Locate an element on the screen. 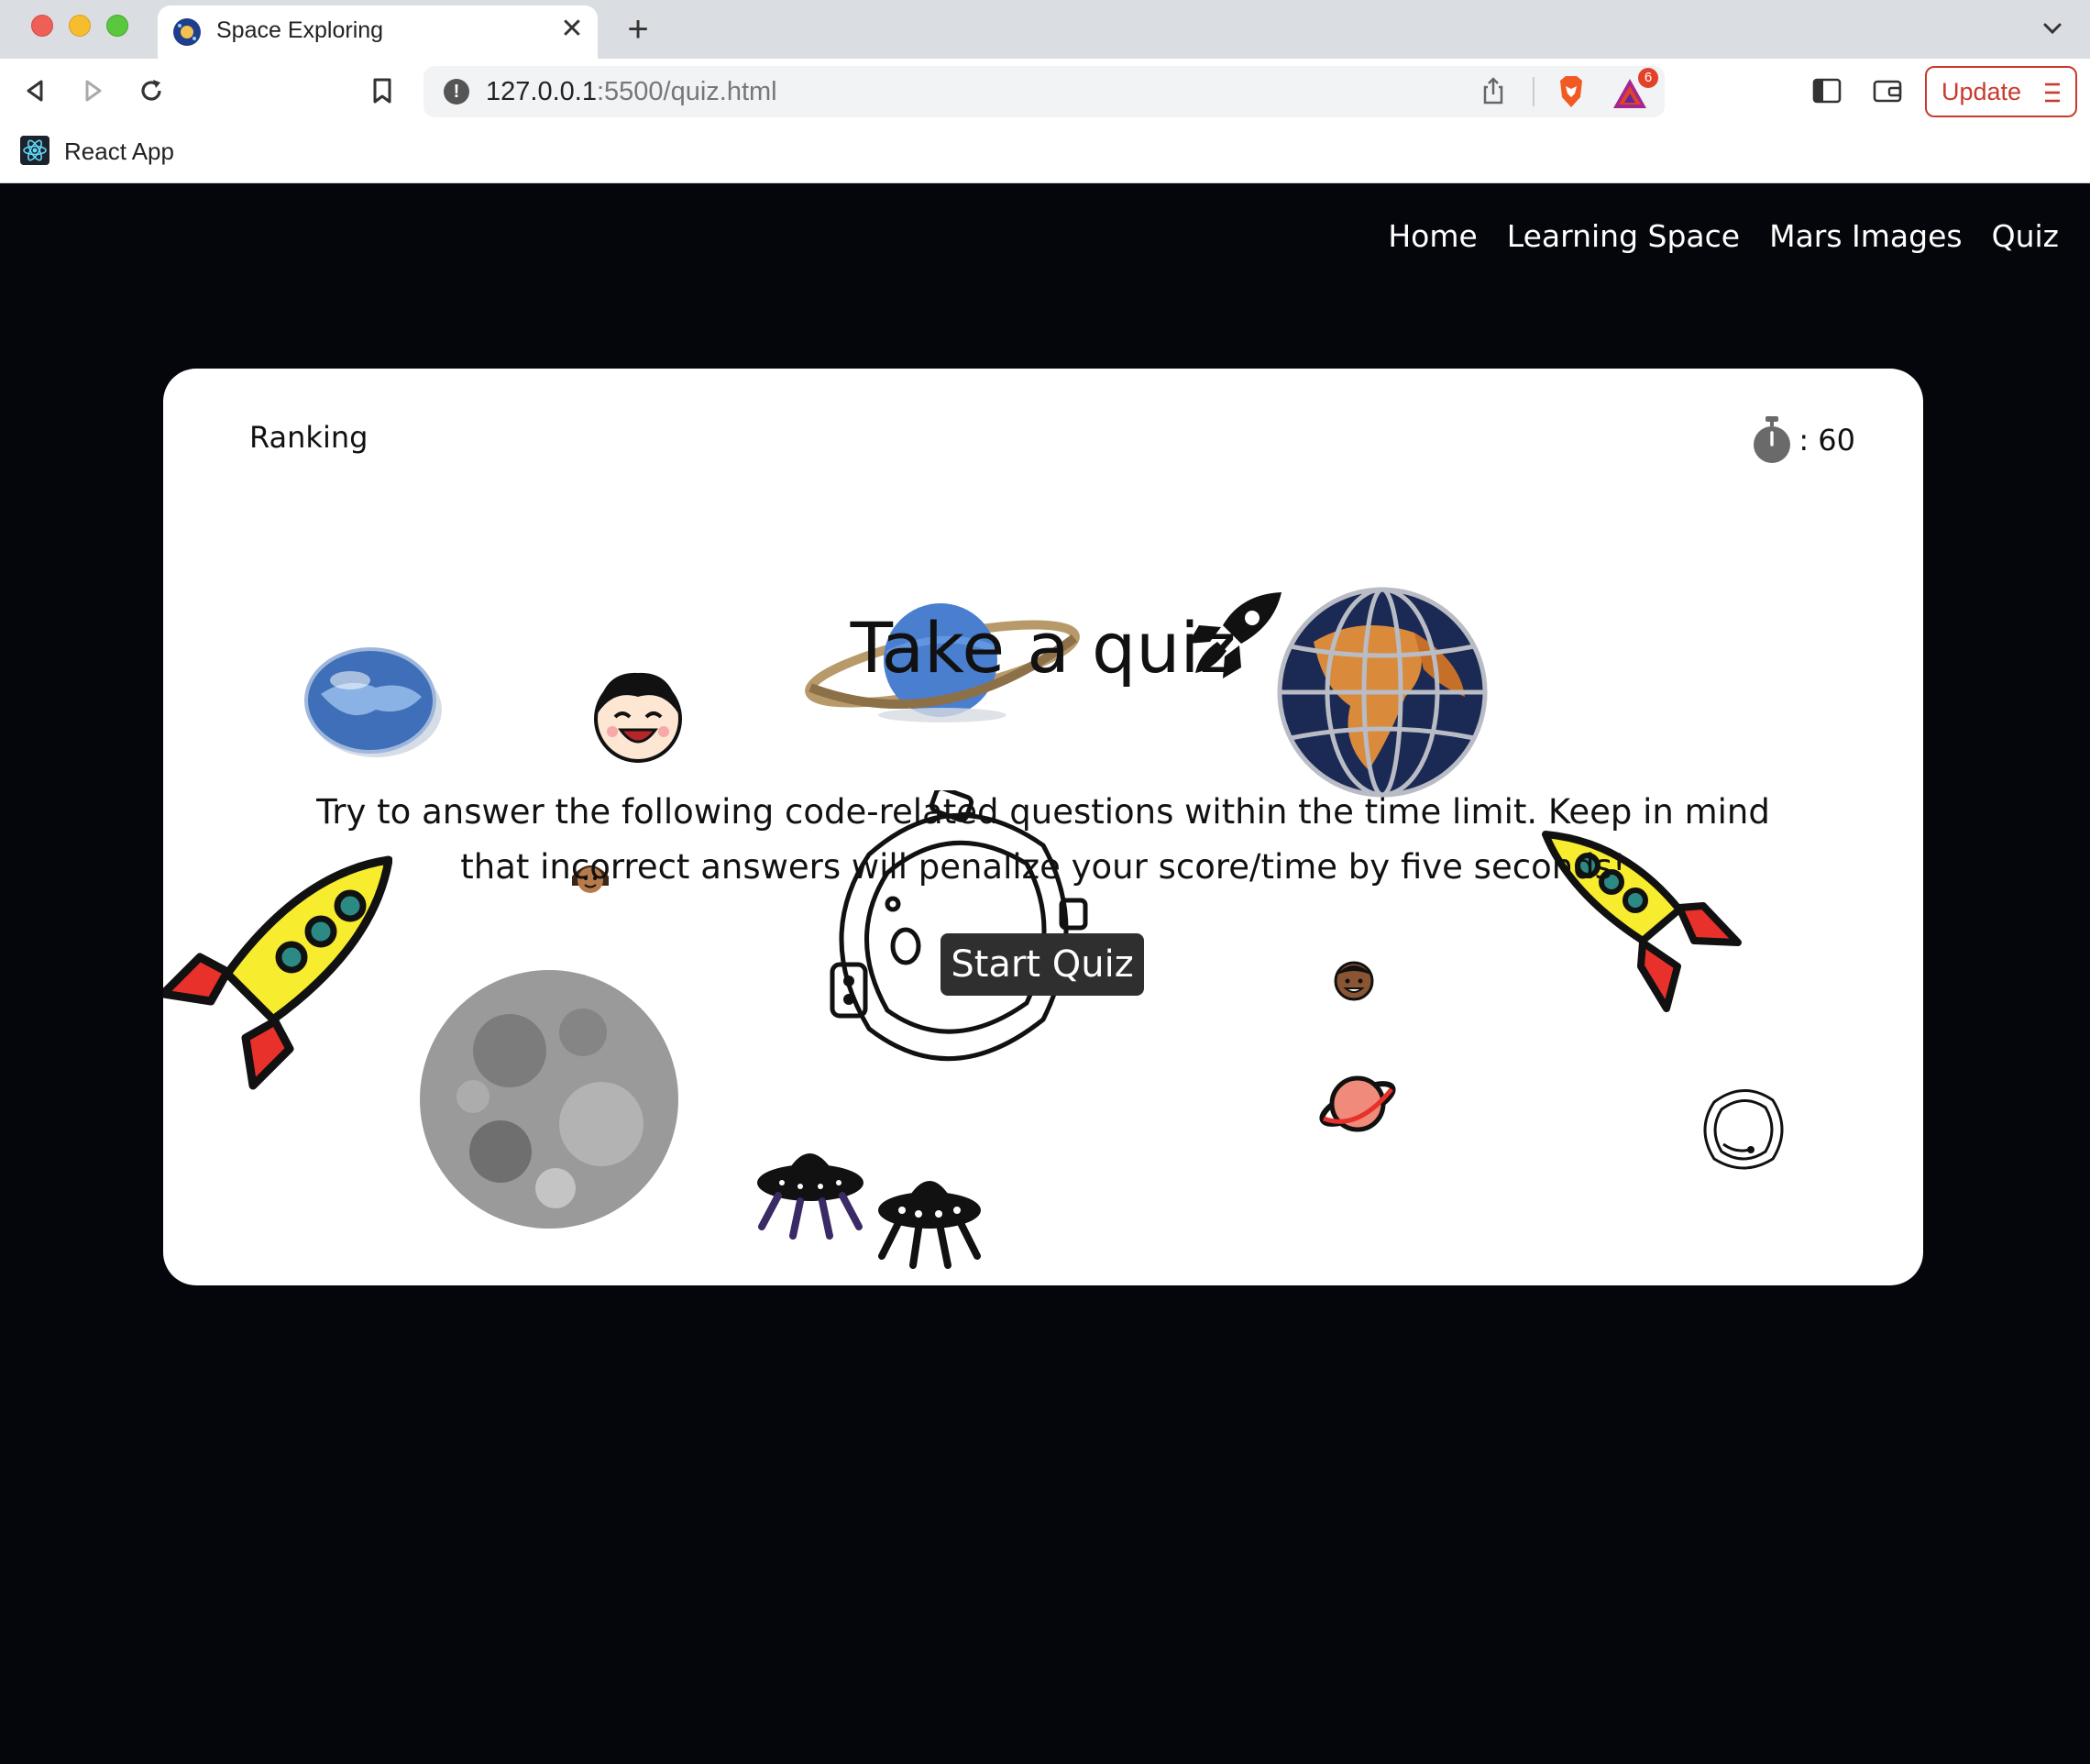 The width and height of the screenshot is (2090, 1764). nav-learning-space: Learning Space is located at coordinates (1623, 236).